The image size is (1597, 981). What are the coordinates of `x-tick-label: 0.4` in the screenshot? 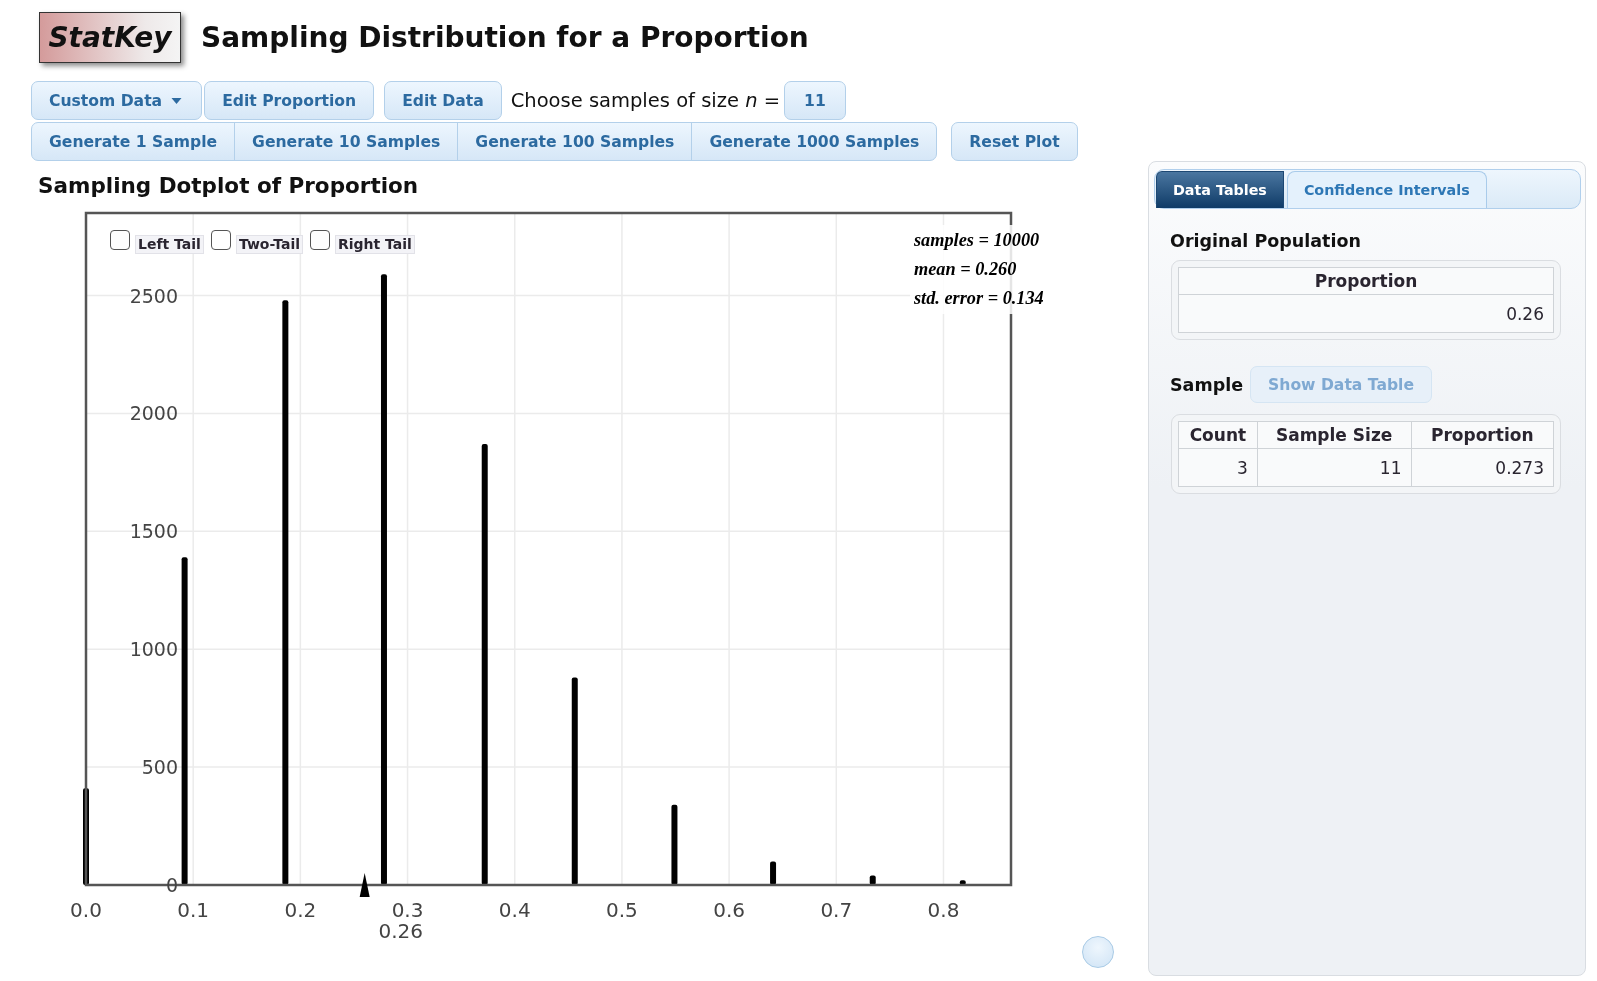 It's located at (514, 910).